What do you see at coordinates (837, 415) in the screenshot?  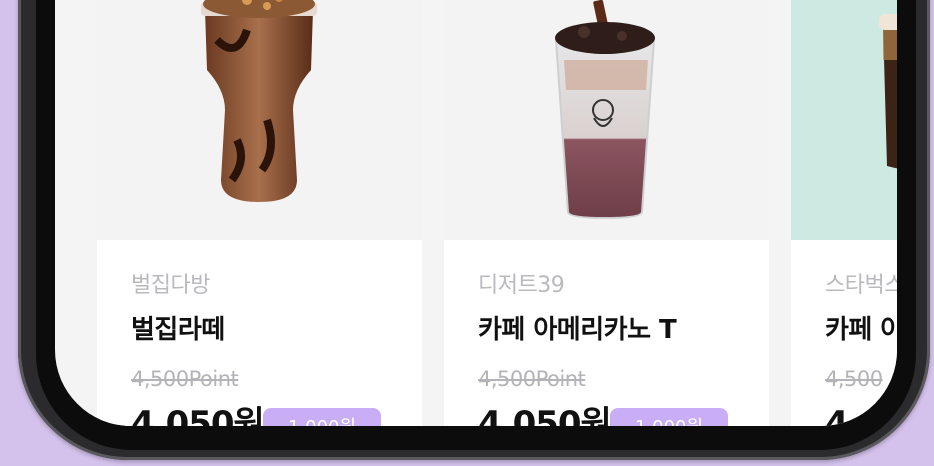 I see `sale-price: 4` at bounding box center [837, 415].